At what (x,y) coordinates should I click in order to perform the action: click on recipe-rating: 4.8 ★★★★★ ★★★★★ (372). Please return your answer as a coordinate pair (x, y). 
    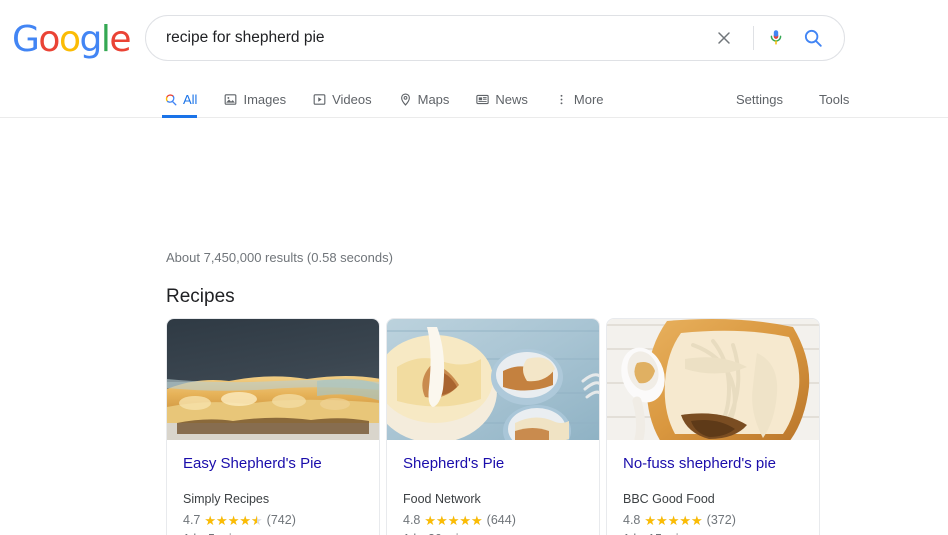
    Looking at the image, I should click on (713, 520).